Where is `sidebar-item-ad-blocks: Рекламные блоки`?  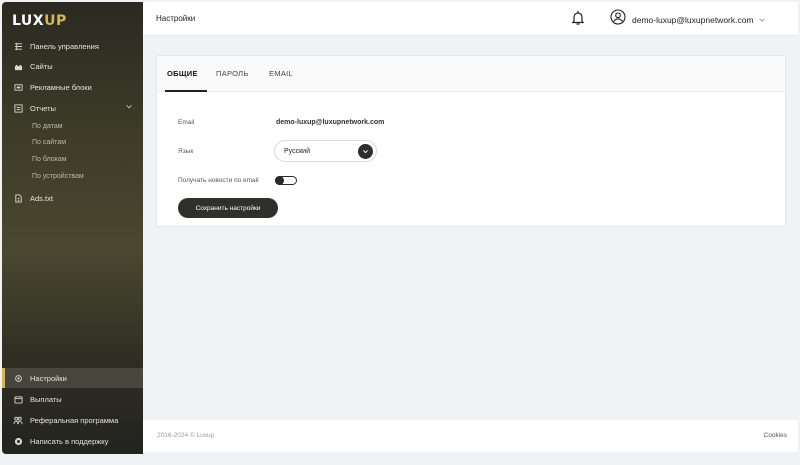 sidebar-item-ad-blocks: Рекламные блоки is located at coordinates (72, 87).